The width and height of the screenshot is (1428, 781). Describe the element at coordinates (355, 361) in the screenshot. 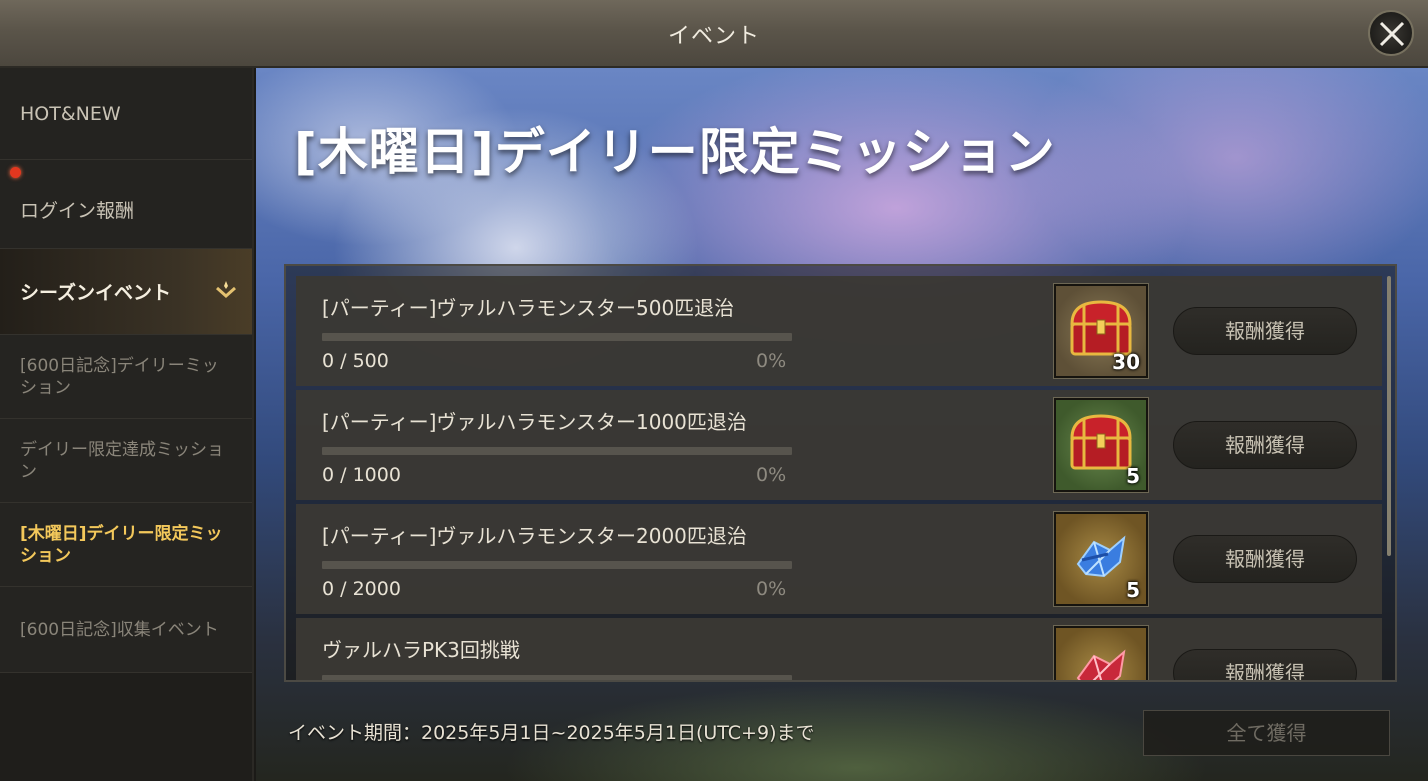

I see `progress-count: 0 / 500` at that location.